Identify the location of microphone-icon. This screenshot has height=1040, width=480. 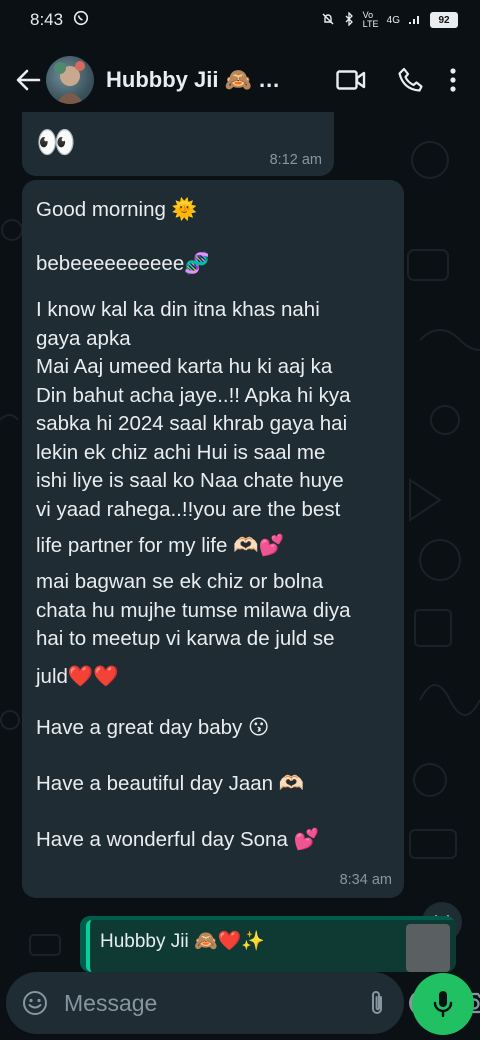
(443, 1004).